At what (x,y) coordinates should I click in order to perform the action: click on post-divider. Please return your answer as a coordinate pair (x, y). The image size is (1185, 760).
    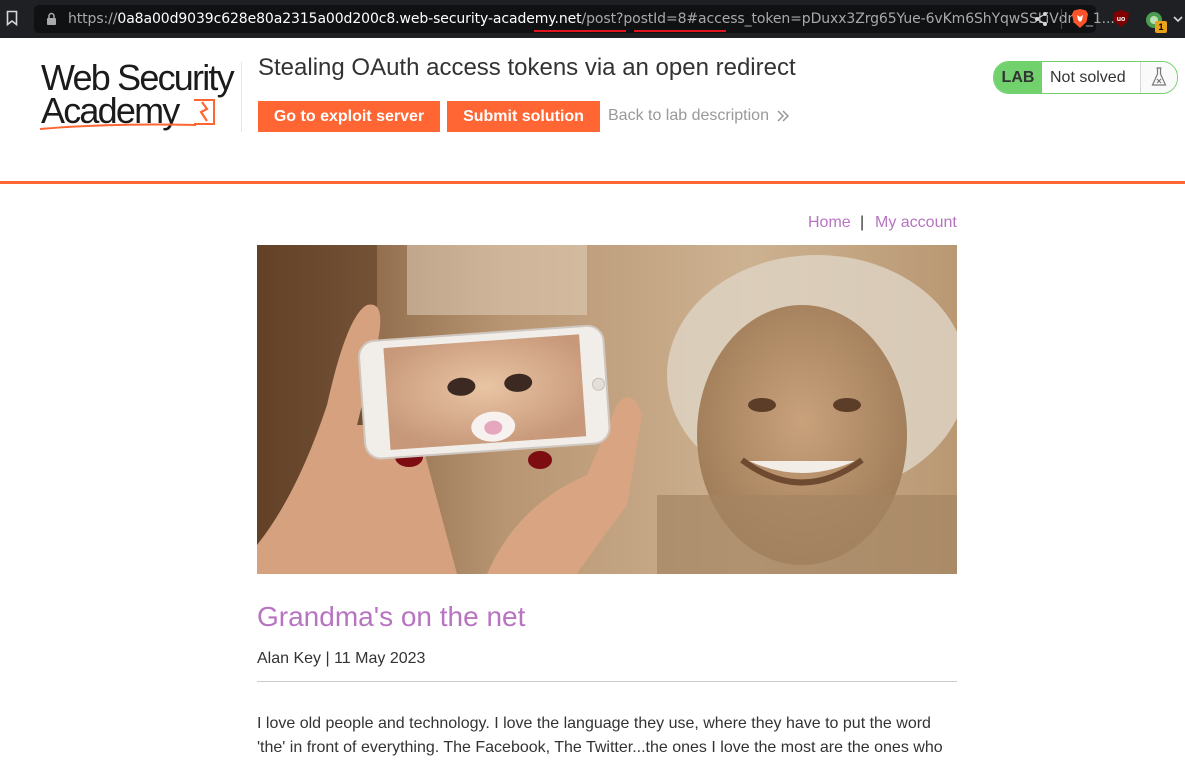
    Looking at the image, I should click on (607, 681).